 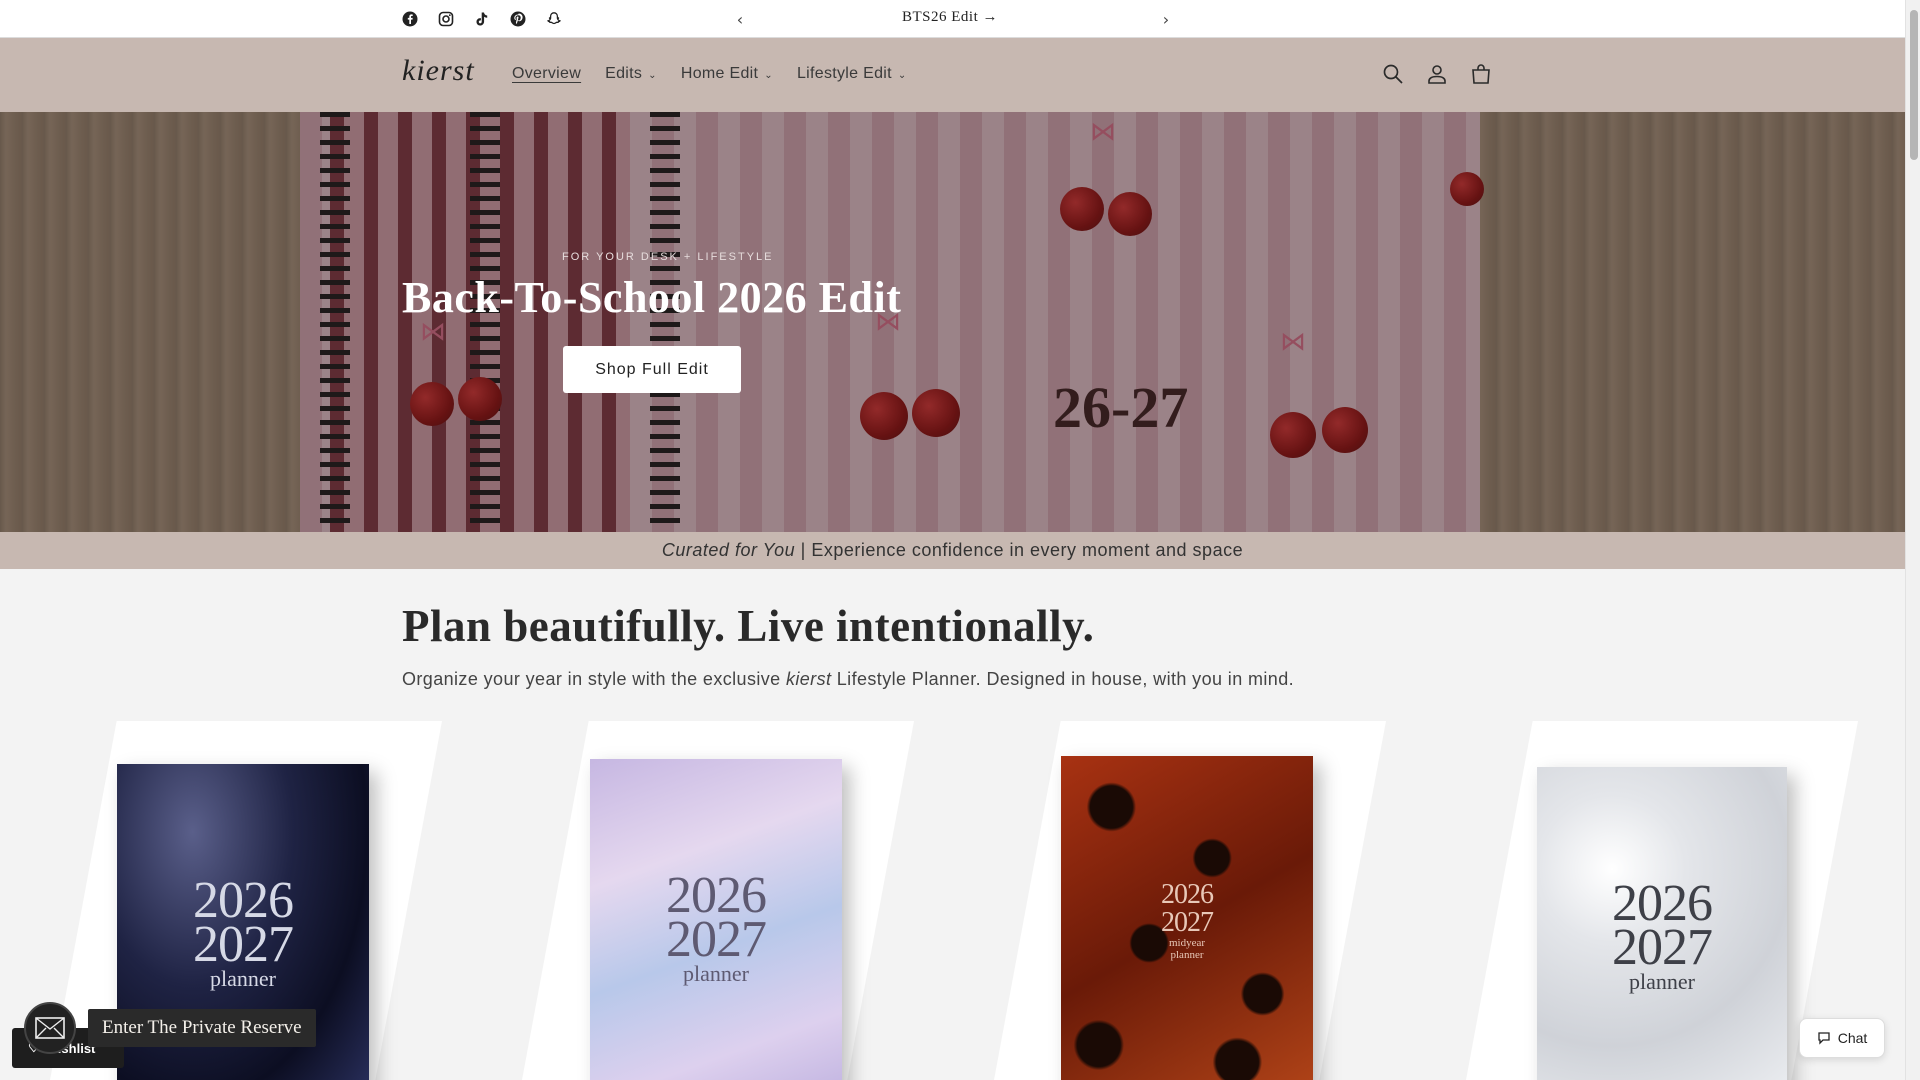 I want to click on private-reserve-widget: Enter The Private Reserve, so click(x=170, y=1028).